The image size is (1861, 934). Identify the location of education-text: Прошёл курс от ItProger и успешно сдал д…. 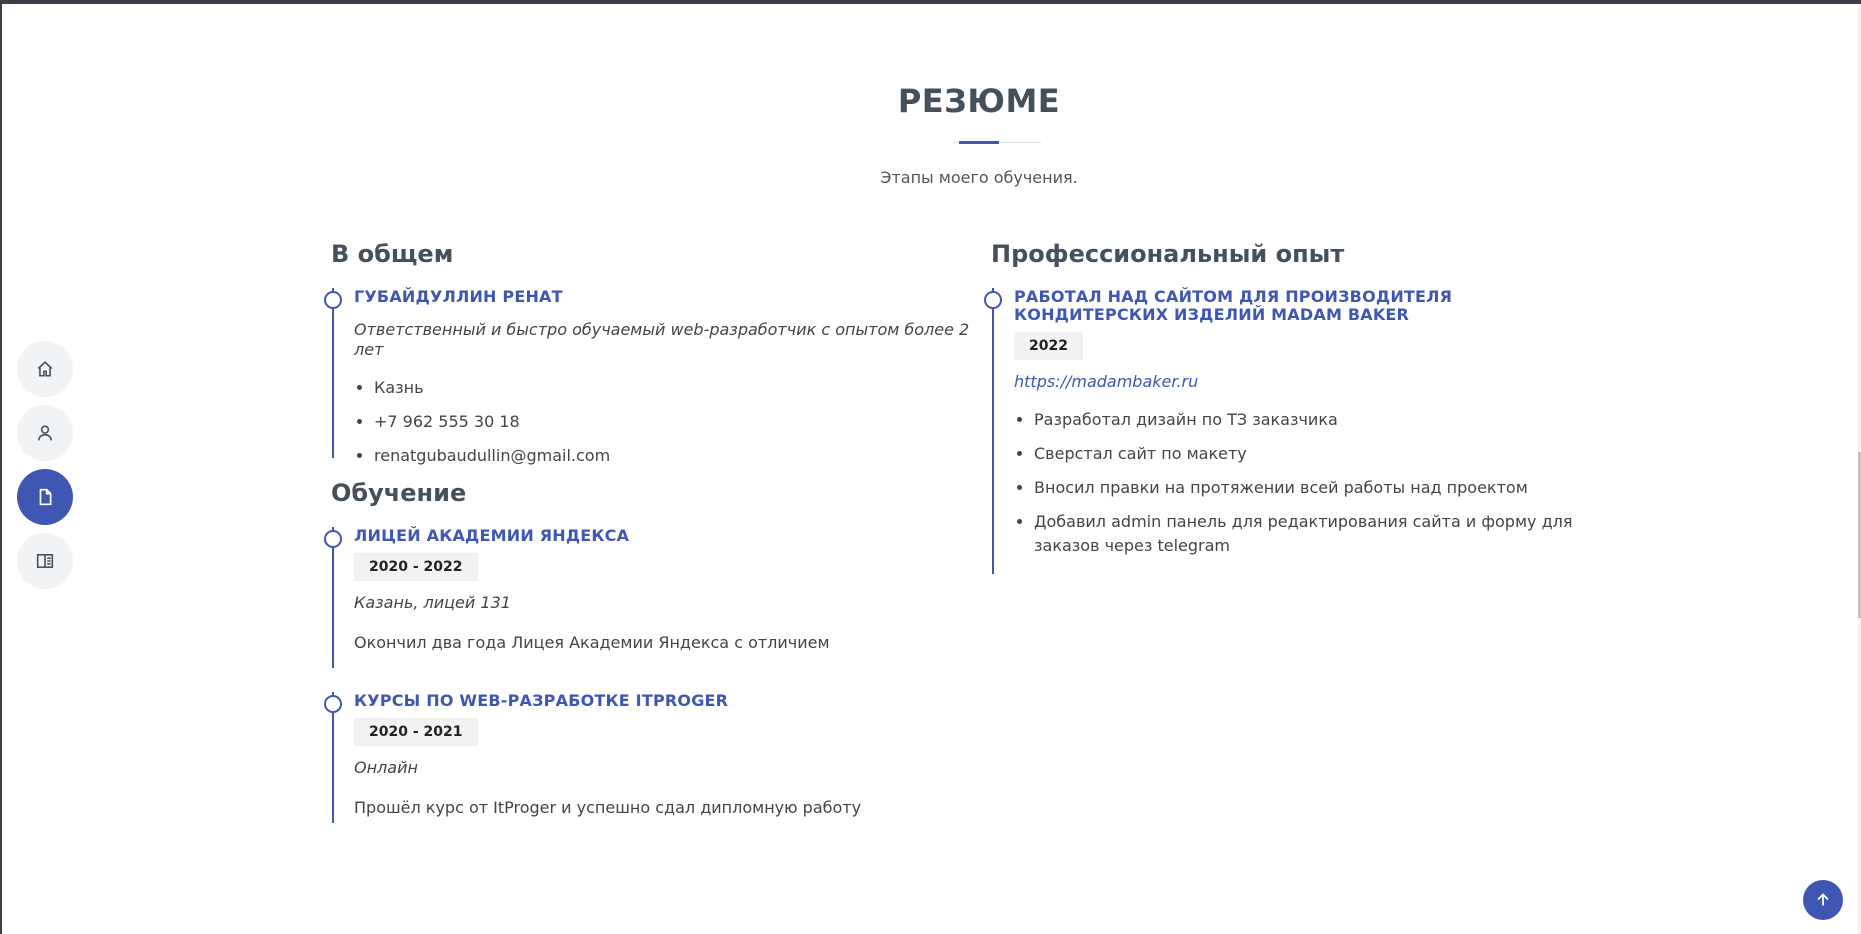
(608, 807).